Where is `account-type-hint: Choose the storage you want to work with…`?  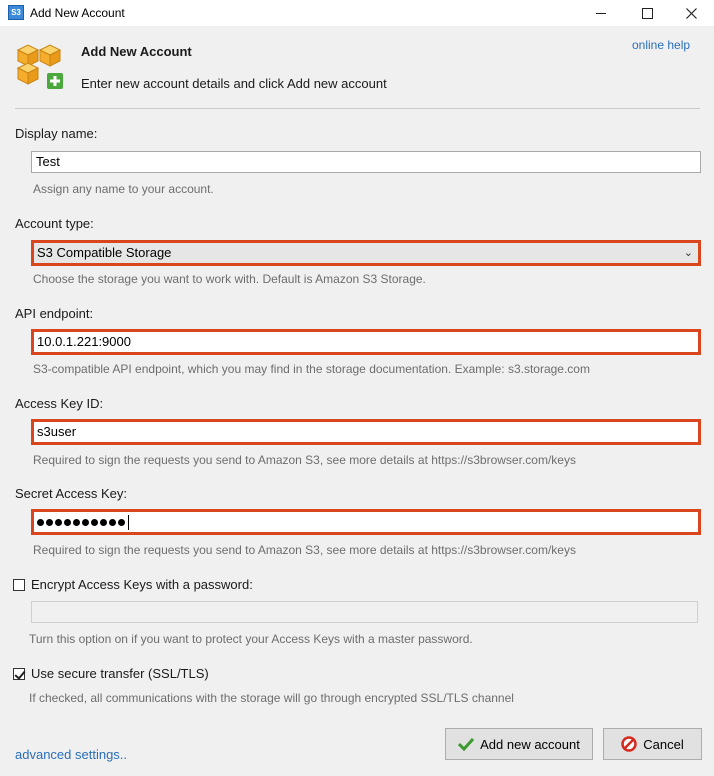
account-type-hint: Choose the storage you want to work with… is located at coordinates (229, 279).